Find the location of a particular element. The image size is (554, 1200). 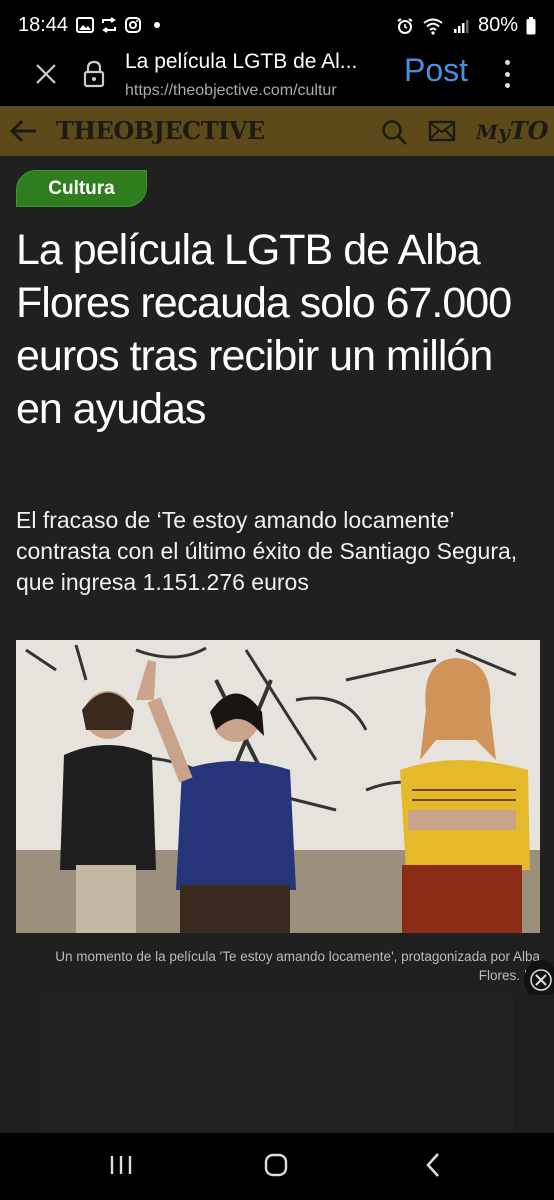

myto-logo: MyTO is located at coordinates (512, 130).